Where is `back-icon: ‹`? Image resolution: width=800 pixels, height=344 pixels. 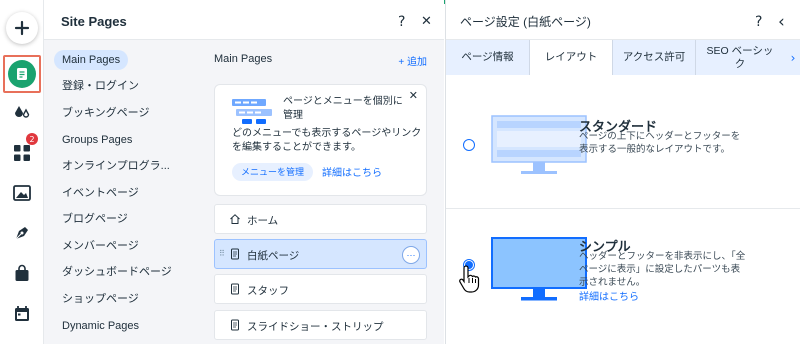 back-icon: ‹ is located at coordinates (781, 22).